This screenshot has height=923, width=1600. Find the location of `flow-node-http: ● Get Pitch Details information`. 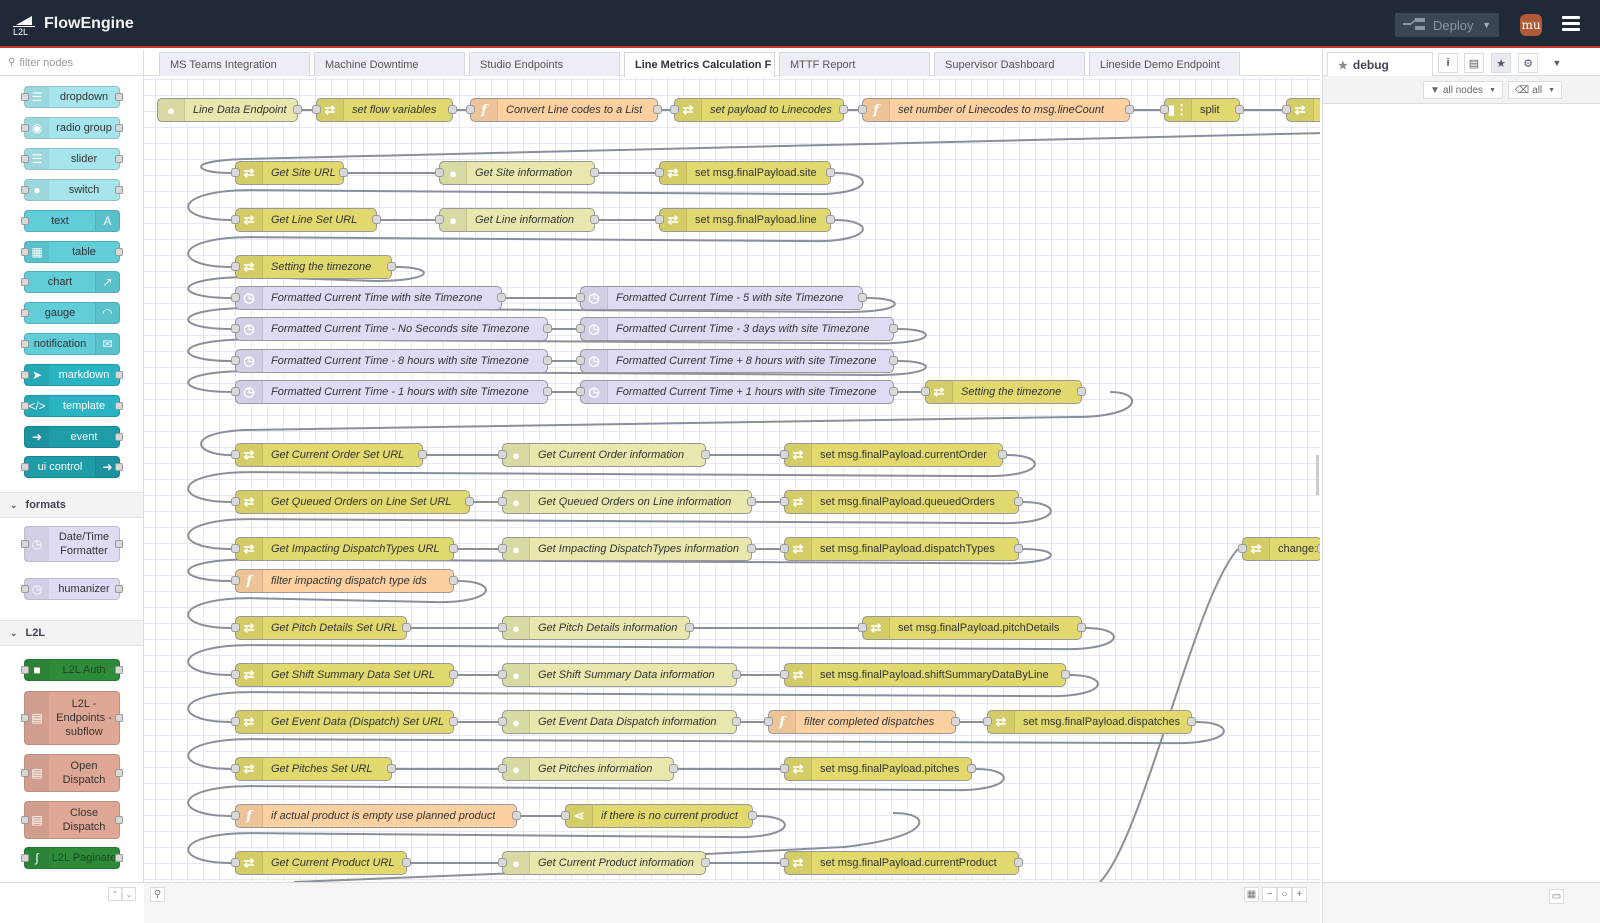

flow-node-http: ● Get Pitch Details information is located at coordinates (596, 628).